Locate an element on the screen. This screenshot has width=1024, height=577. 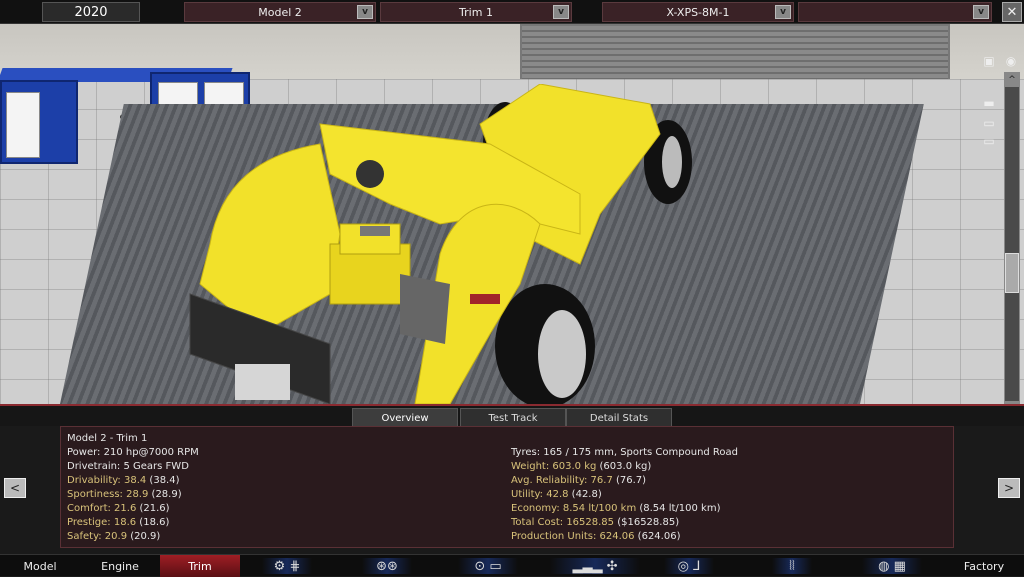
testing-icon: ◍ ▦ is located at coordinates (892, 566).